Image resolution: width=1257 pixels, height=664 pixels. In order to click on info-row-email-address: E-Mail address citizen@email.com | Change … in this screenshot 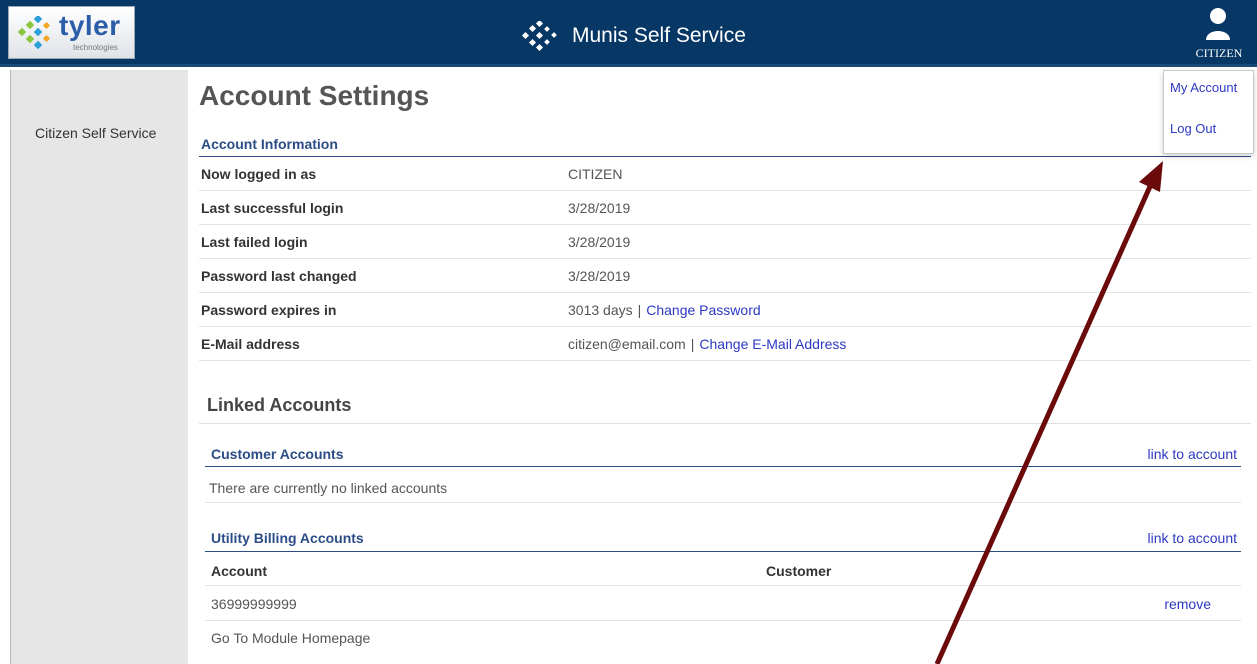, I will do `click(725, 344)`.